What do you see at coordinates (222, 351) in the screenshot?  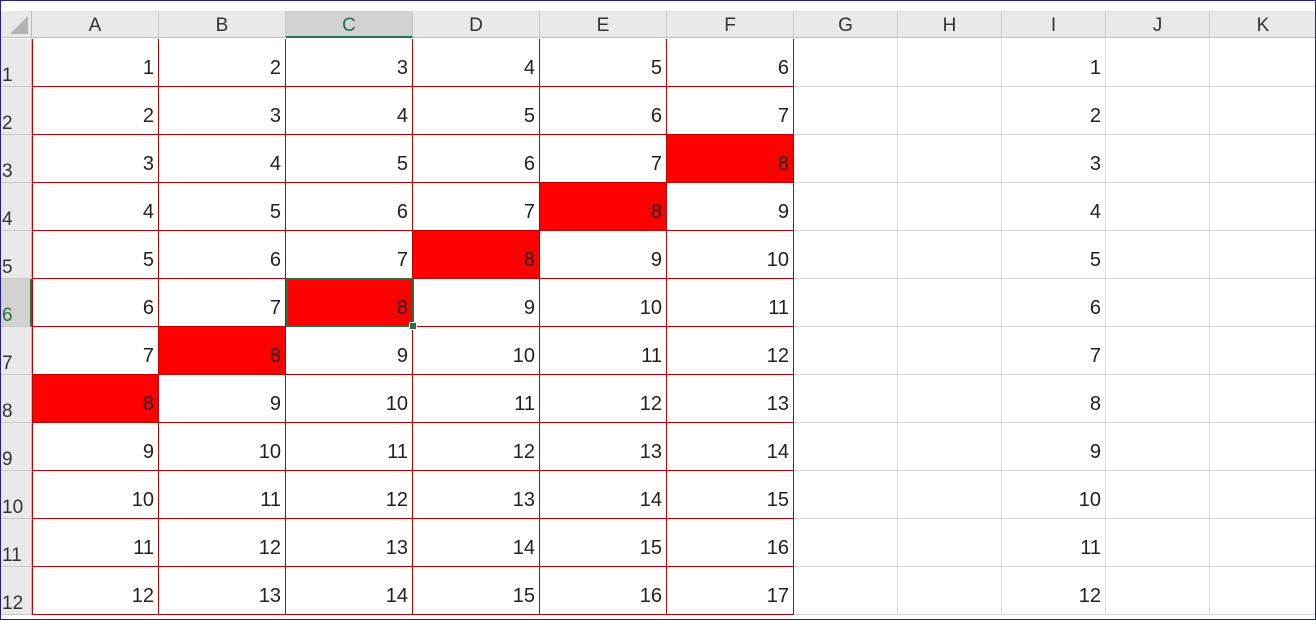 I see `cell-b7: 8` at bounding box center [222, 351].